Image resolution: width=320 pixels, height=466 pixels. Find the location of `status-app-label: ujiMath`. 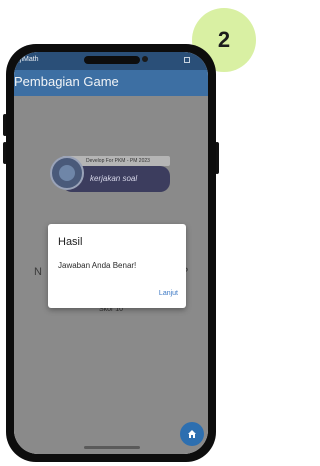

status-app-label: ujiMath is located at coordinates (27, 59).